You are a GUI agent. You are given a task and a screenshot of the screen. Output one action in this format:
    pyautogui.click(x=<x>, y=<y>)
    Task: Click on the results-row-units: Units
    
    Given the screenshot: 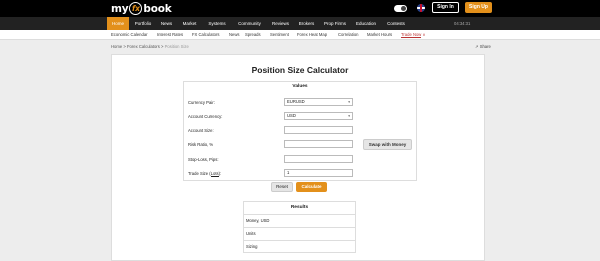 What is the action you would take?
    pyautogui.click(x=299, y=233)
    